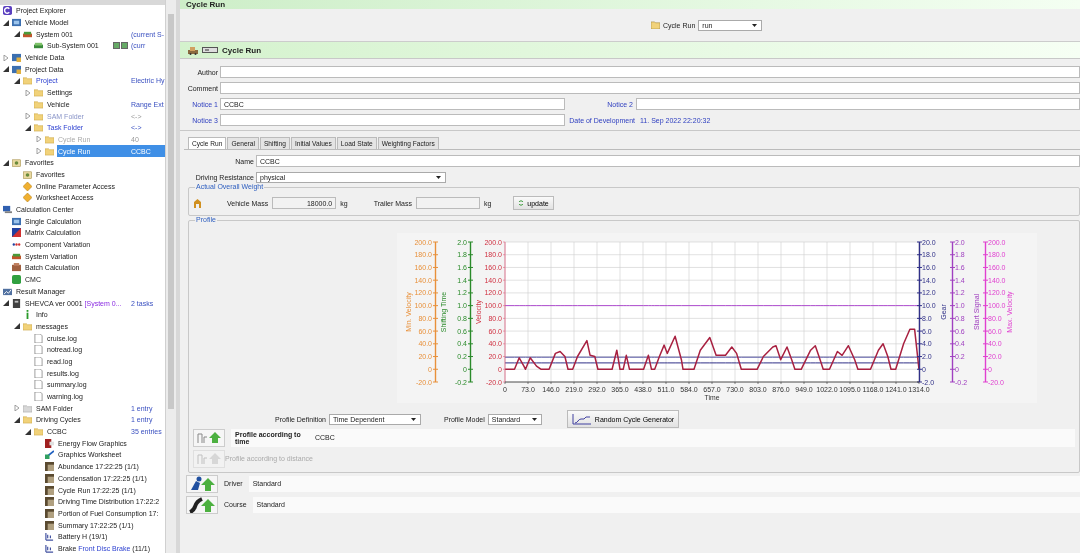 This screenshot has height=553, width=1080. I want to click on cmc-icon, so click(16, 280).